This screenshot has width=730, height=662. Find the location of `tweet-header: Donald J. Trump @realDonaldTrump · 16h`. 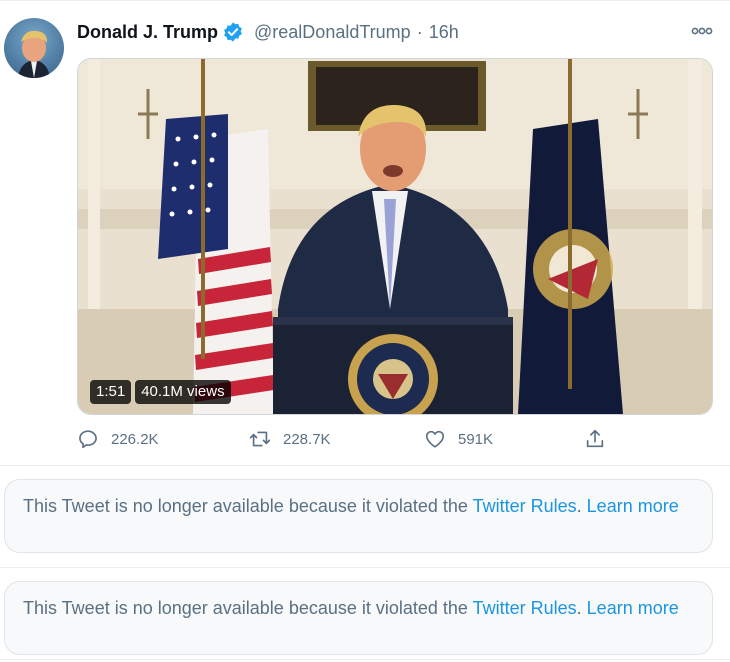

tweet-header: Donald J. Trump @realDonaldTrump · 16h is located at coordinates (268, 32).